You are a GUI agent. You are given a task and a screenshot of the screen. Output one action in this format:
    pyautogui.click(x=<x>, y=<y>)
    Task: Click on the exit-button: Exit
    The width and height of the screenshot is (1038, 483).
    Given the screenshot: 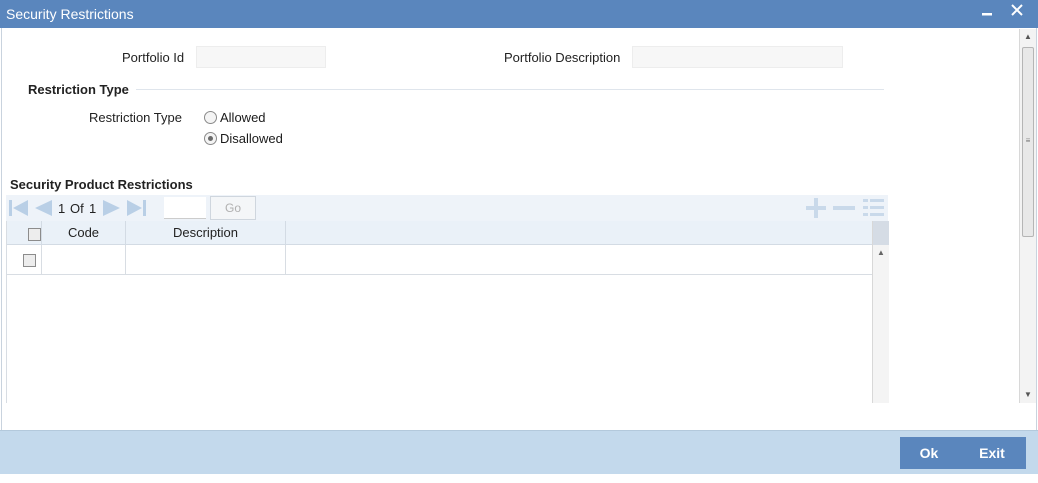 What is the action you would take?
    pyautogui.click(x=992, y=453)
    